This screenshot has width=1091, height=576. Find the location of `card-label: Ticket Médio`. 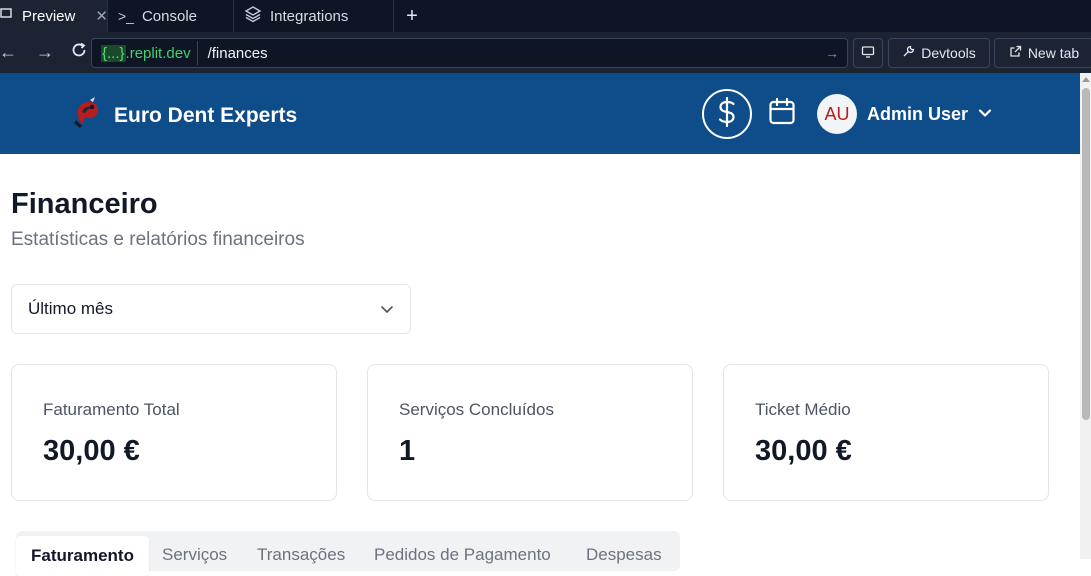

card-label: Ticket Médio is located at coordinates (803, 409).